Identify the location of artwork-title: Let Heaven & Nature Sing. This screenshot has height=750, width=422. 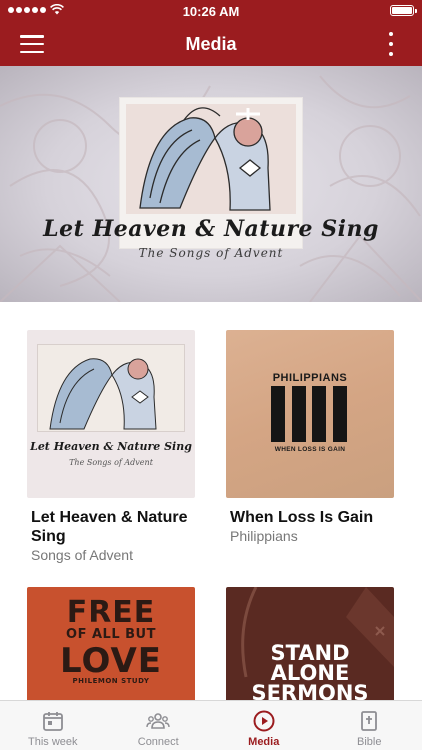
(111, 446).